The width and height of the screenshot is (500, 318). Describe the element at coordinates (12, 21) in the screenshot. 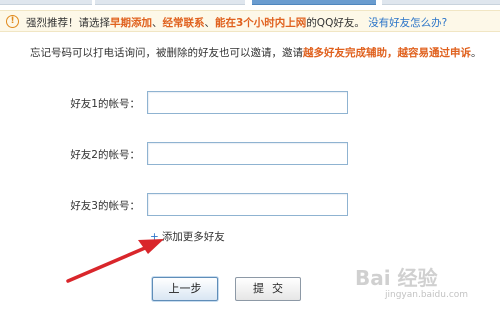

I see `info-circle-icon: !` at that location.